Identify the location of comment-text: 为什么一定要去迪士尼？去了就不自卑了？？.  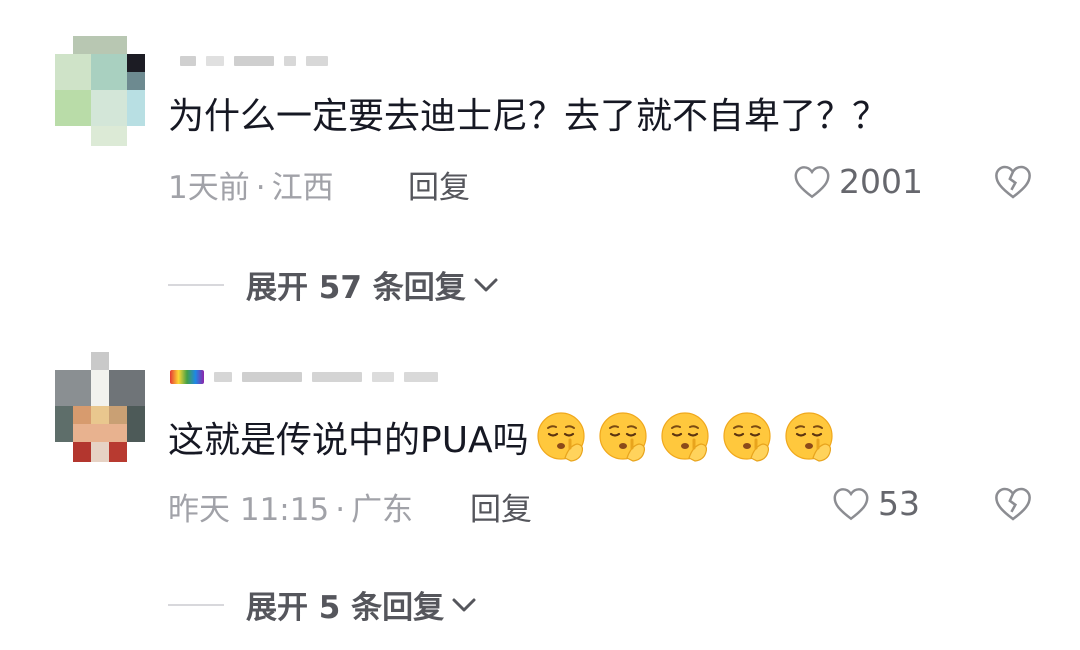
(528, 113).